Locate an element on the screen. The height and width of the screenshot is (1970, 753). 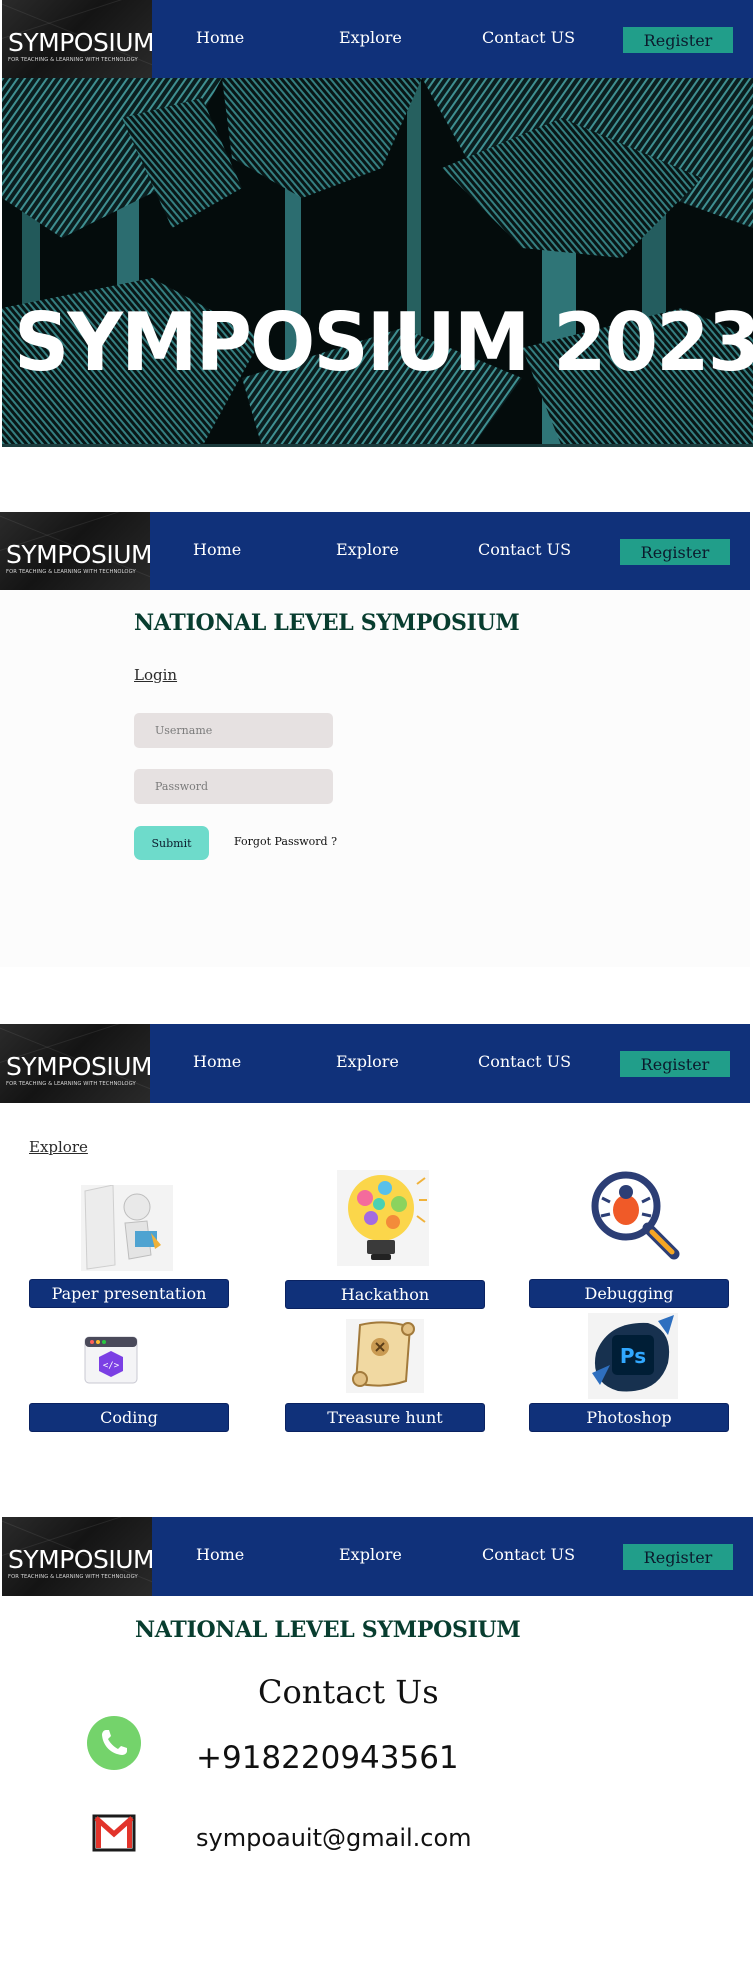
svg-text: Ps is located at coordinates (633, 1356).